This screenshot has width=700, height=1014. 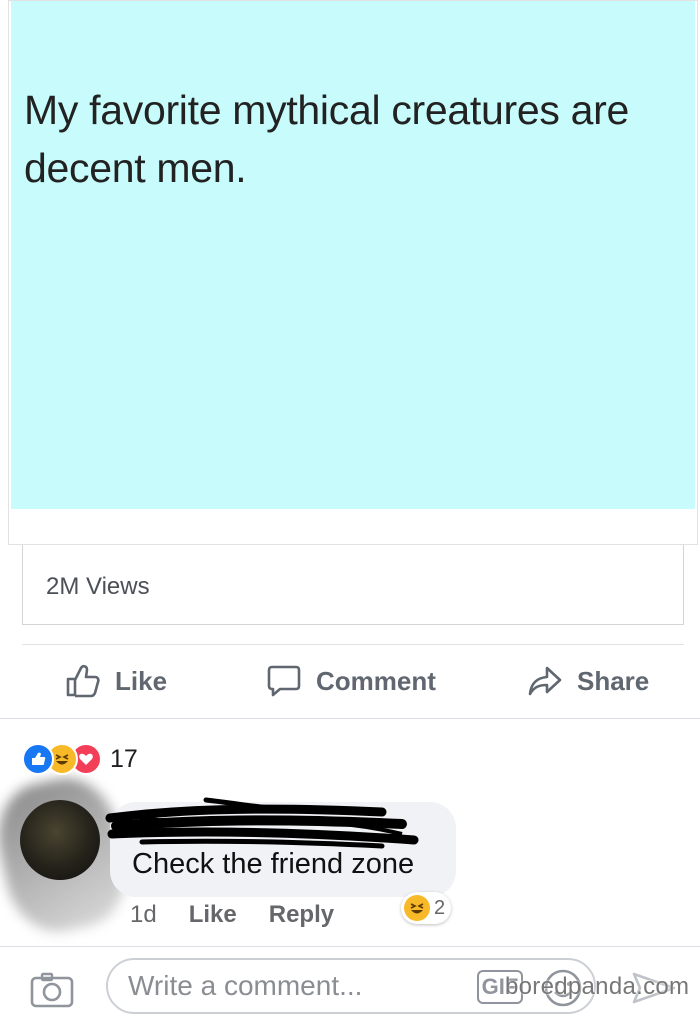 I want to click on haha-icon, so click(x=417, y=908).